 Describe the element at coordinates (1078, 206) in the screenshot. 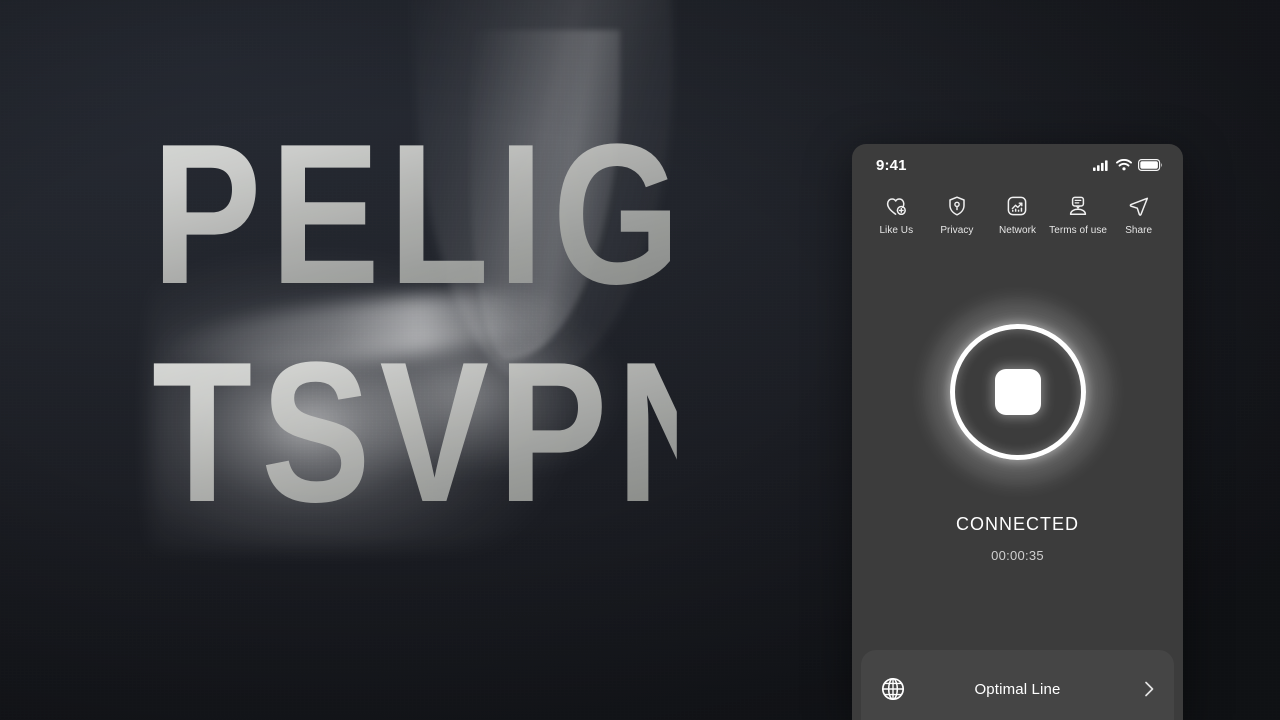

I see `terms-document-icon` at that location.